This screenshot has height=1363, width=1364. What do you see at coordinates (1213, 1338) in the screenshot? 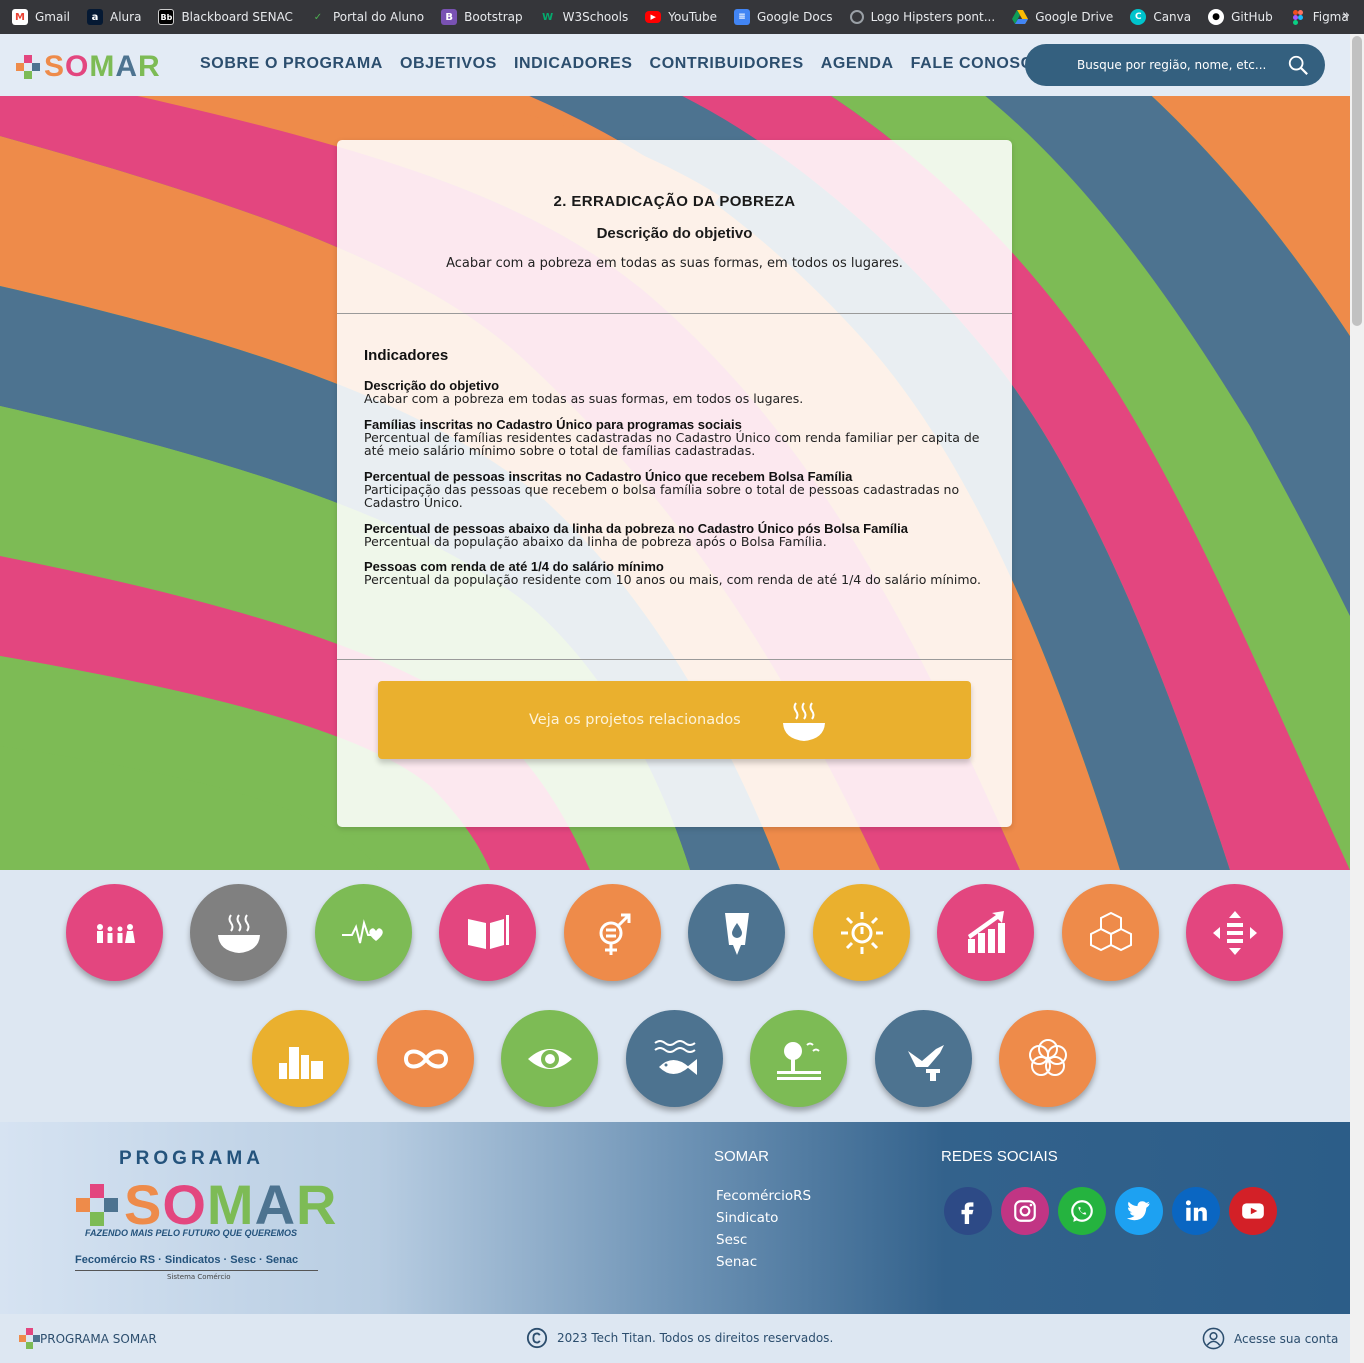
I see `user-account-icon` at bounding box center [1213, 1338].